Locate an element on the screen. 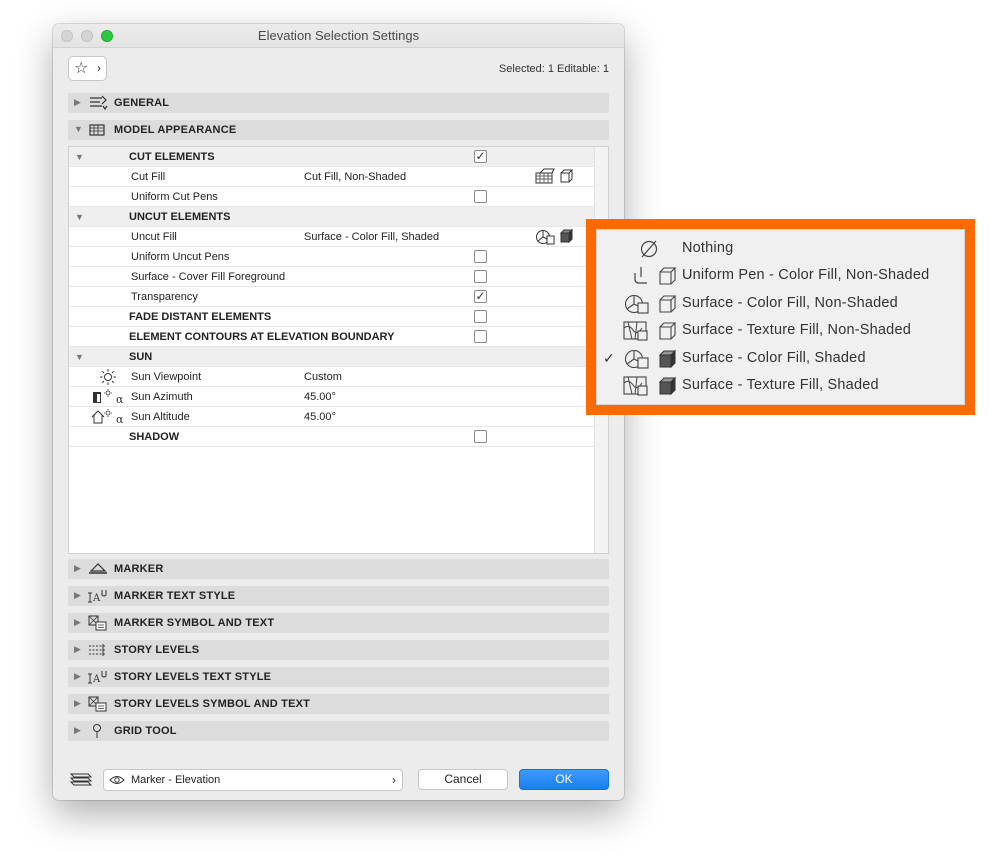 Image resolution: width=999 pixels, height=864 pixels. general-settings-icon is located at coordinates (99, 103).